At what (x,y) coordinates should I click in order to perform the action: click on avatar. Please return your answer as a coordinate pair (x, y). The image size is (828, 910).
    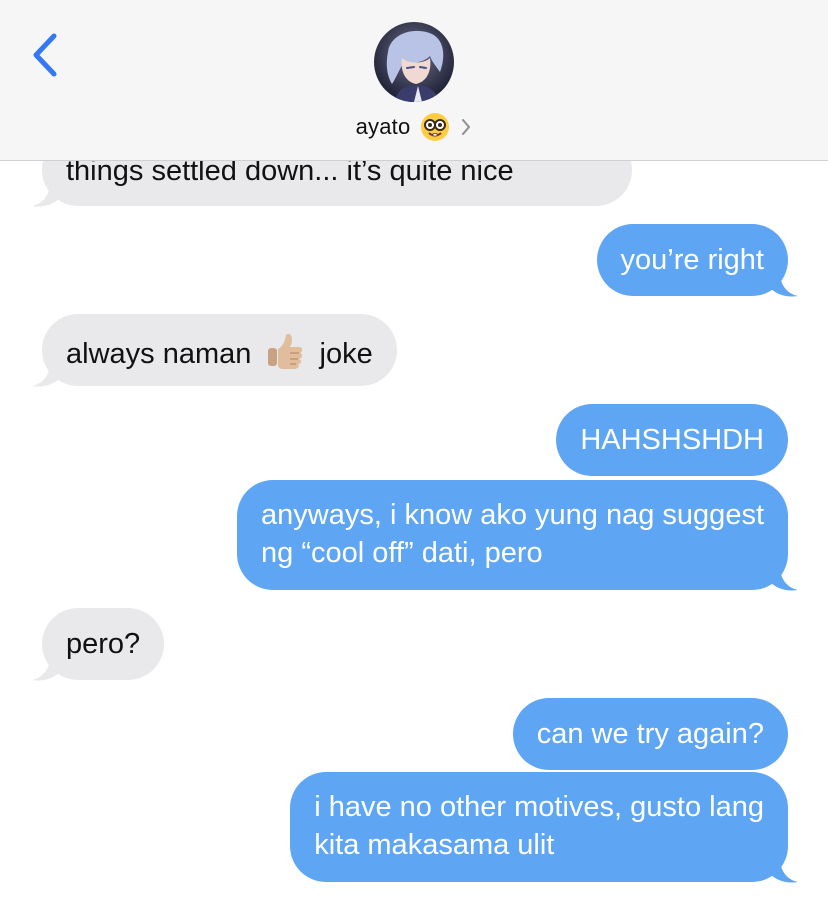
    Looking at the image, I should click on (414, 62).